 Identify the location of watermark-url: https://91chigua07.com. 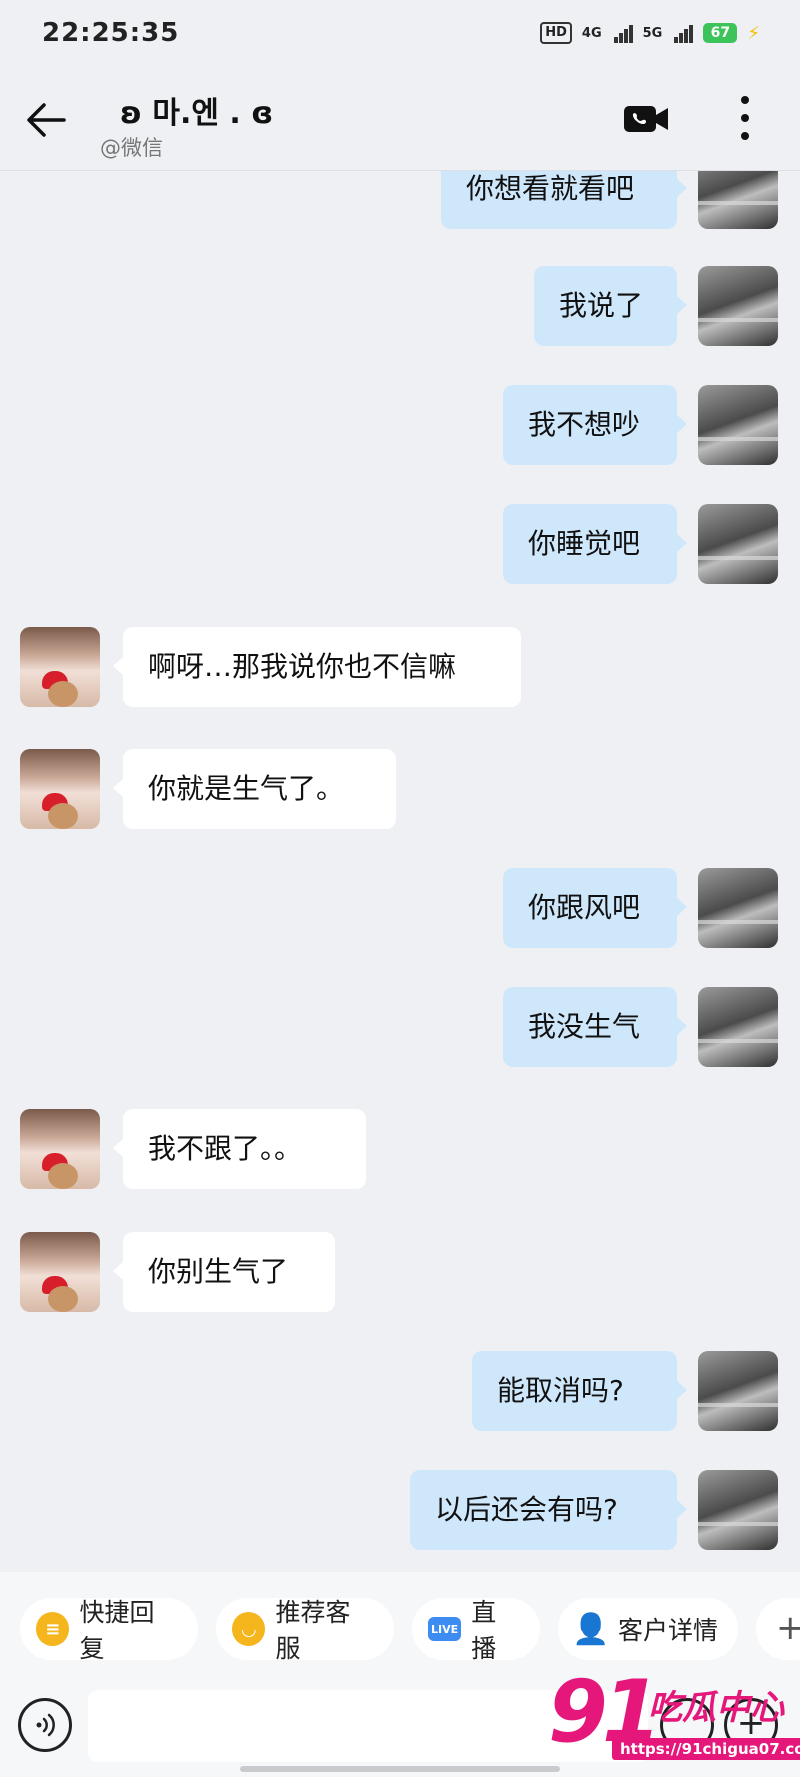
(706, 1749).